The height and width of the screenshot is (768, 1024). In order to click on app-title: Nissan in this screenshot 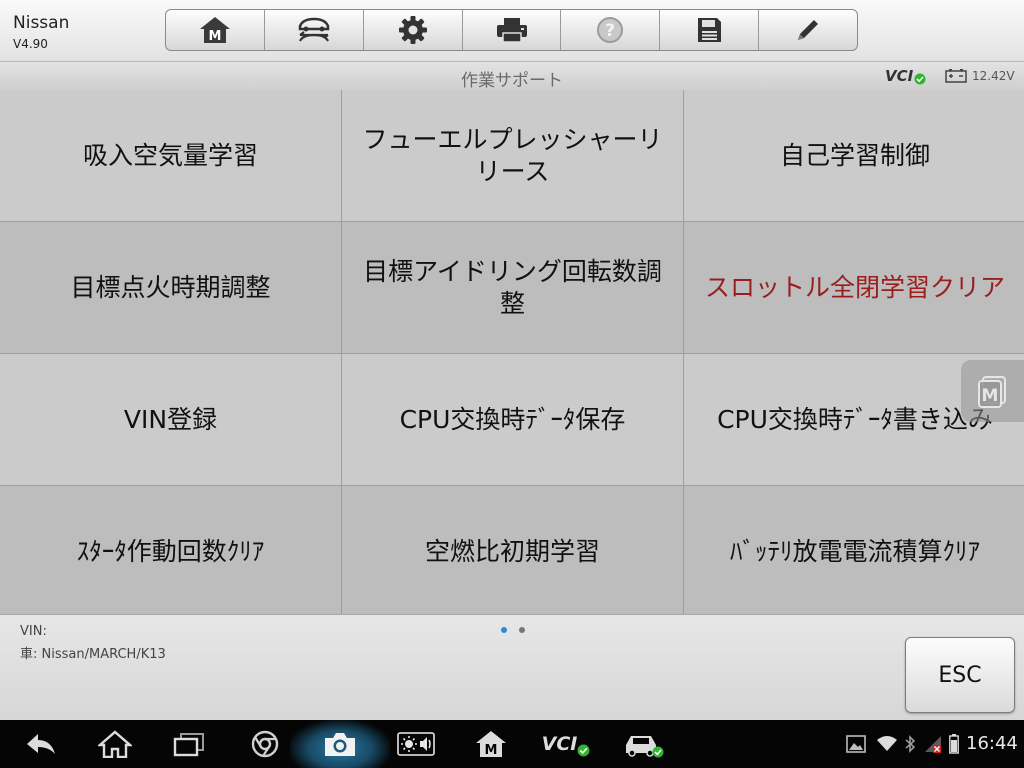, I will do `click(41, 23)`.